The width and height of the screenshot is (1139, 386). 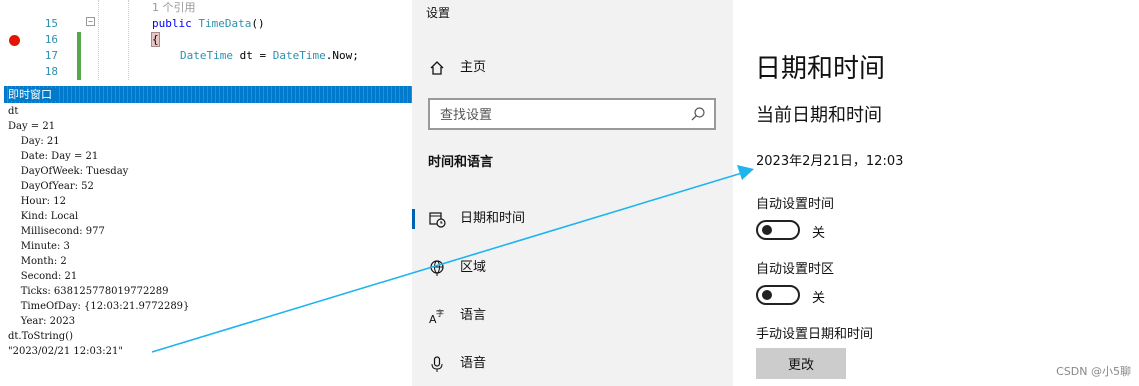 What do you see at coordinates (43, 276) in the screenshot?
I see `output-line: Second: 21` at bounding box center [43, 276].